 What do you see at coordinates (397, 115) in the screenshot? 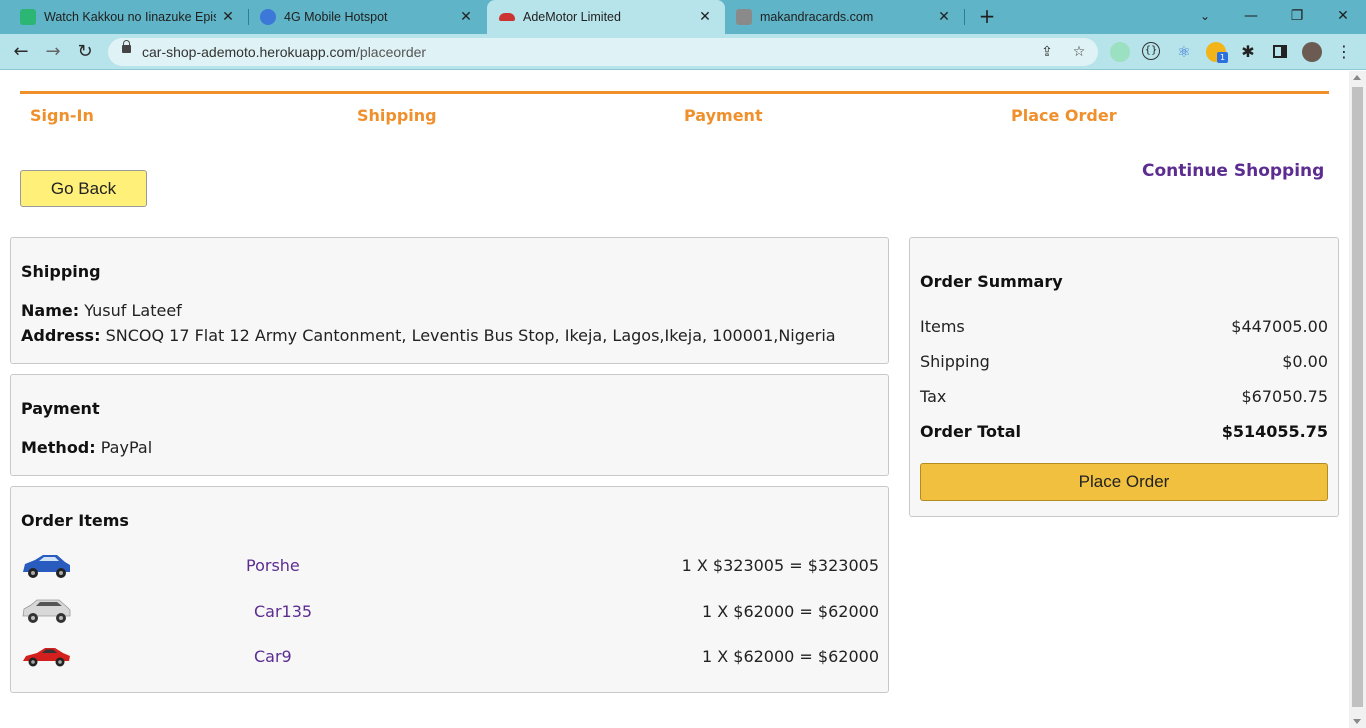
I see `step-shipping: Shipping` at bounding box center [397, 115].